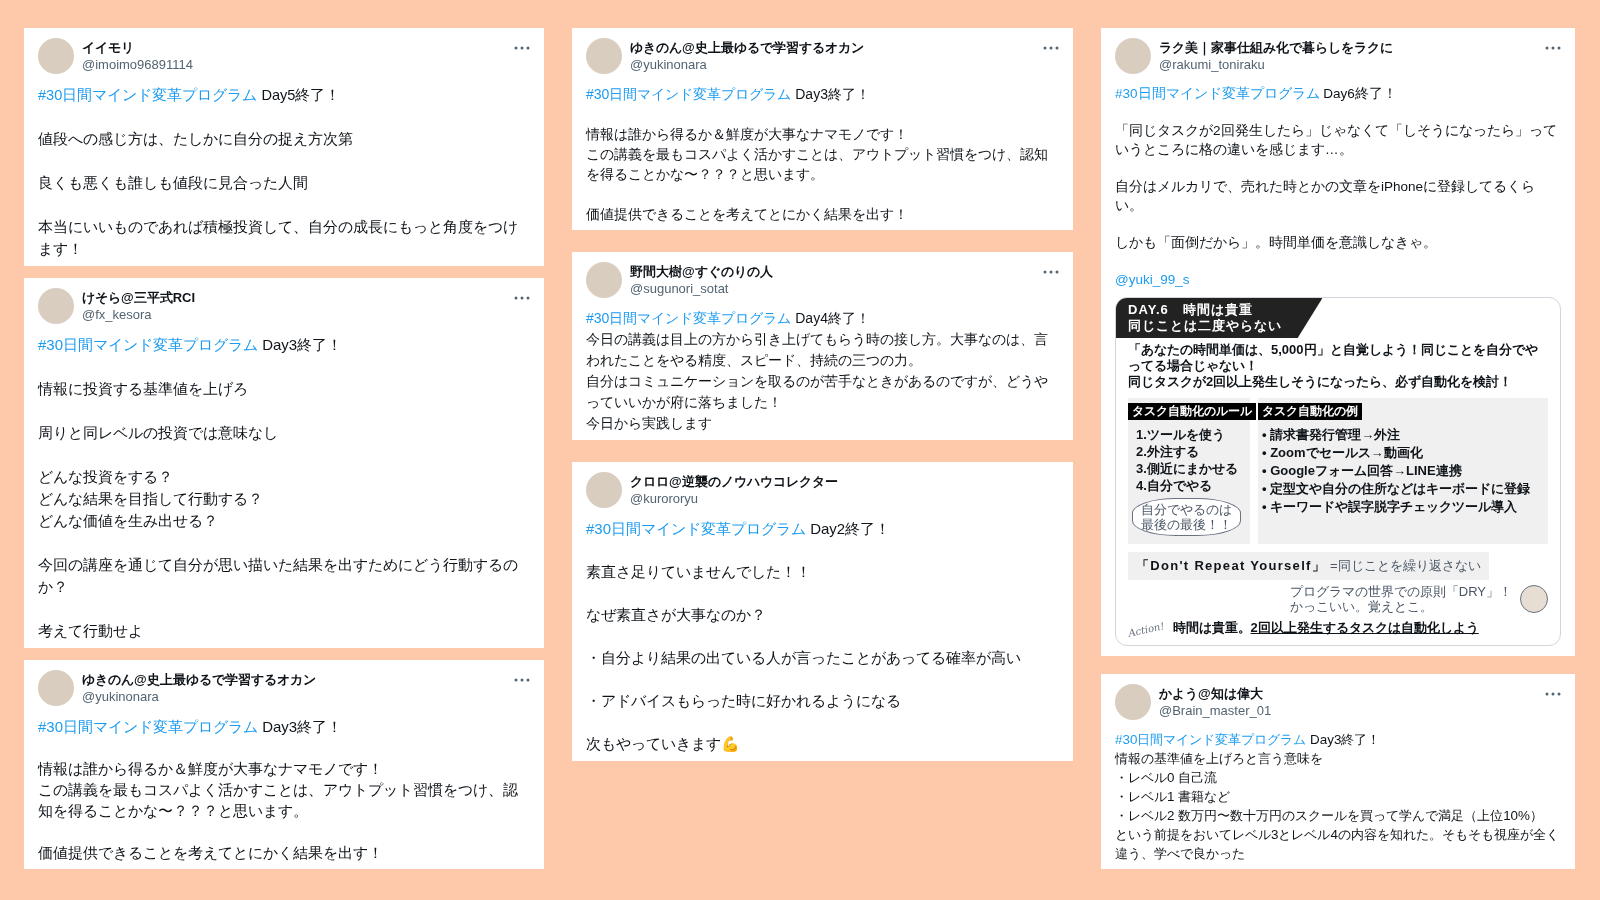  I want to click on tweet-text: 情報に投資する基準値を上げろ, so click(143, 389).